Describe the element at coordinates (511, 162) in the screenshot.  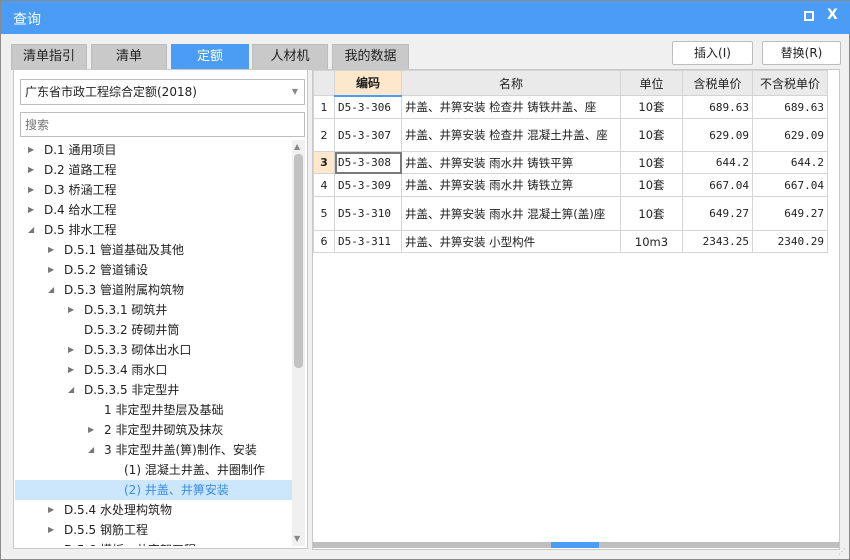
I see `cell-name: 井盖、井箅安装 雨水井 铸铁平箅` at that location.